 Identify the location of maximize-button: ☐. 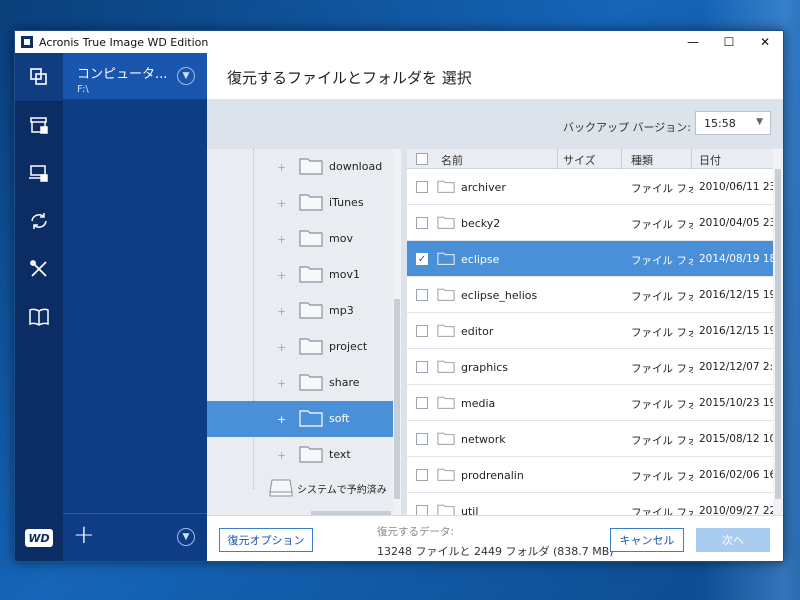
(729, 42).